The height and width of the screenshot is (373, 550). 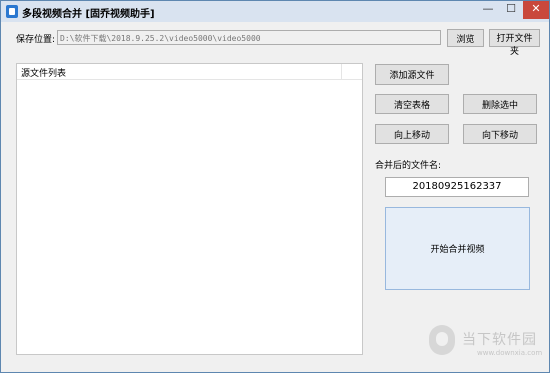 I want to click on minimize-button: —, so click(x=488, y=10).